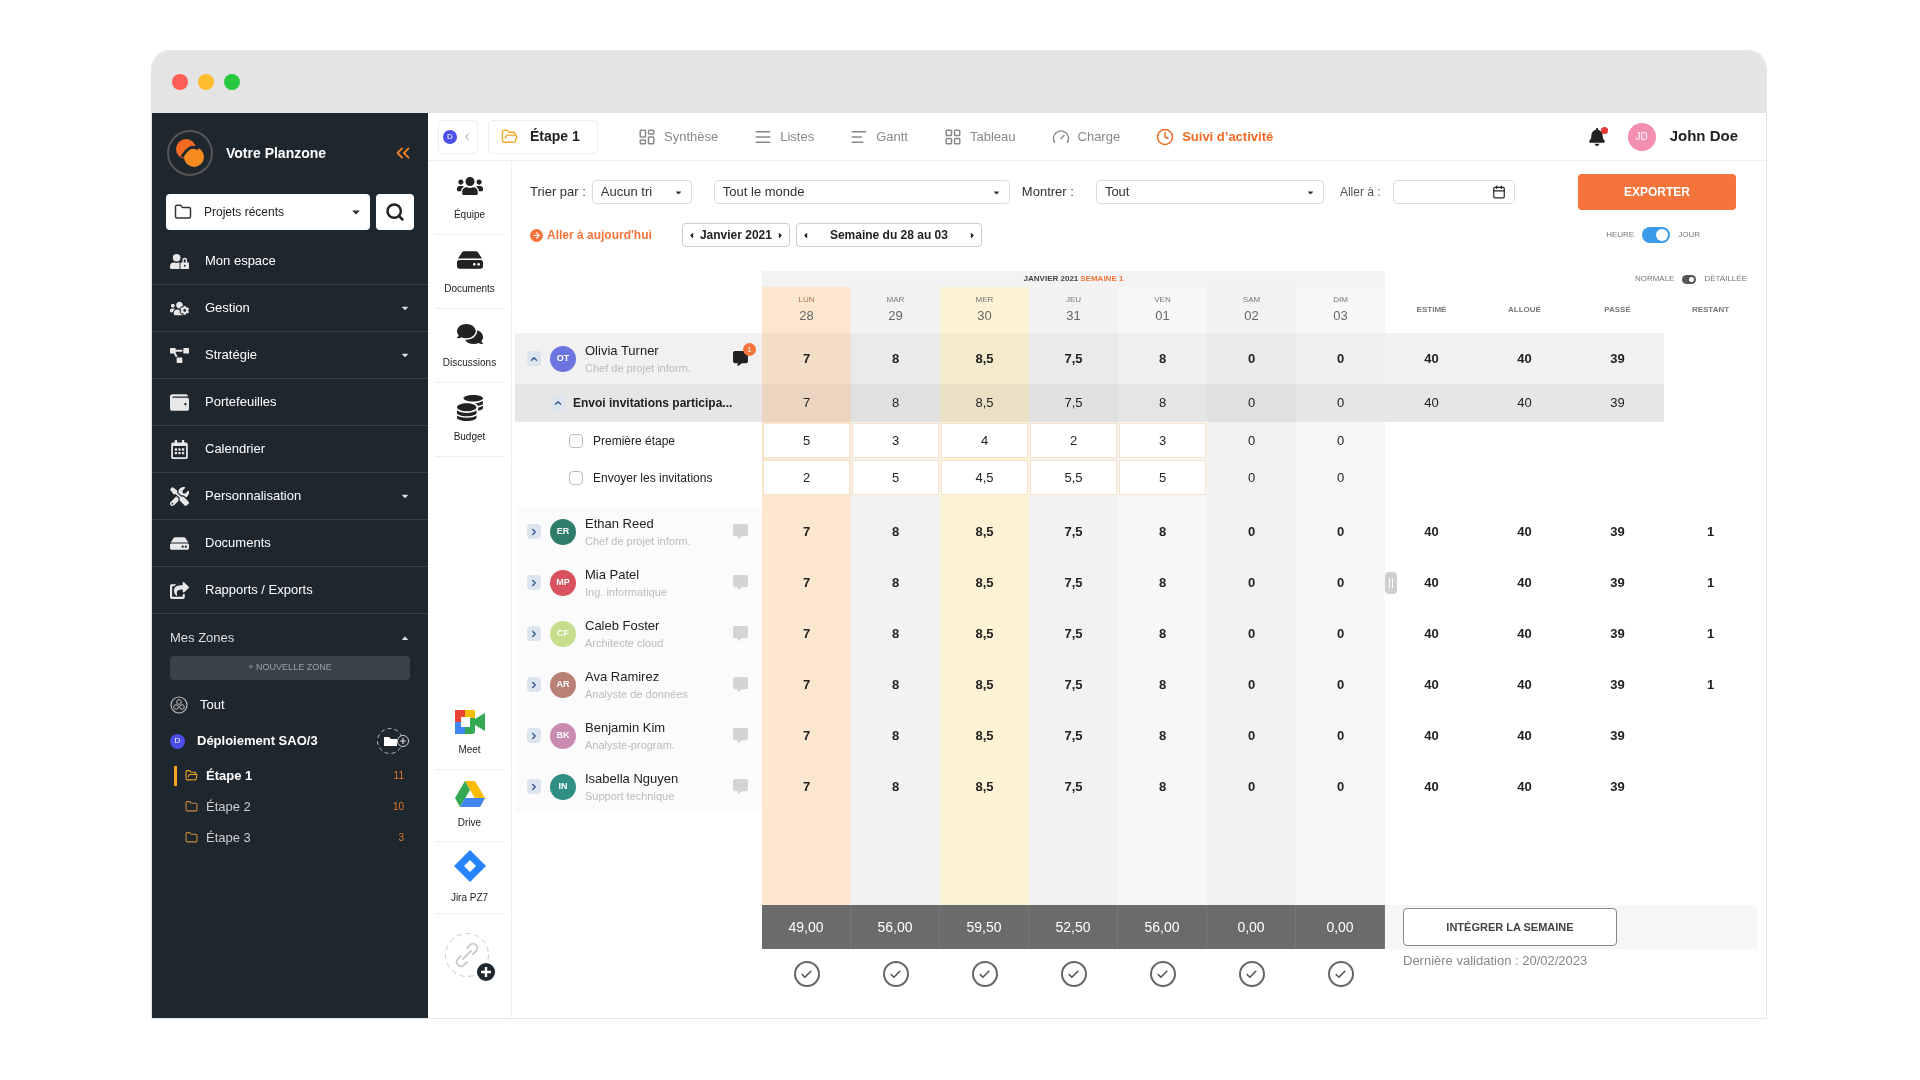 Image resolution: width=1920 pixels, height=1080 pixels. What do you see at coordinates (290, 668) in the screenshot?
I see `new-zone-button: + NOUVELLE ZONE` at bounding box center [290, 668].